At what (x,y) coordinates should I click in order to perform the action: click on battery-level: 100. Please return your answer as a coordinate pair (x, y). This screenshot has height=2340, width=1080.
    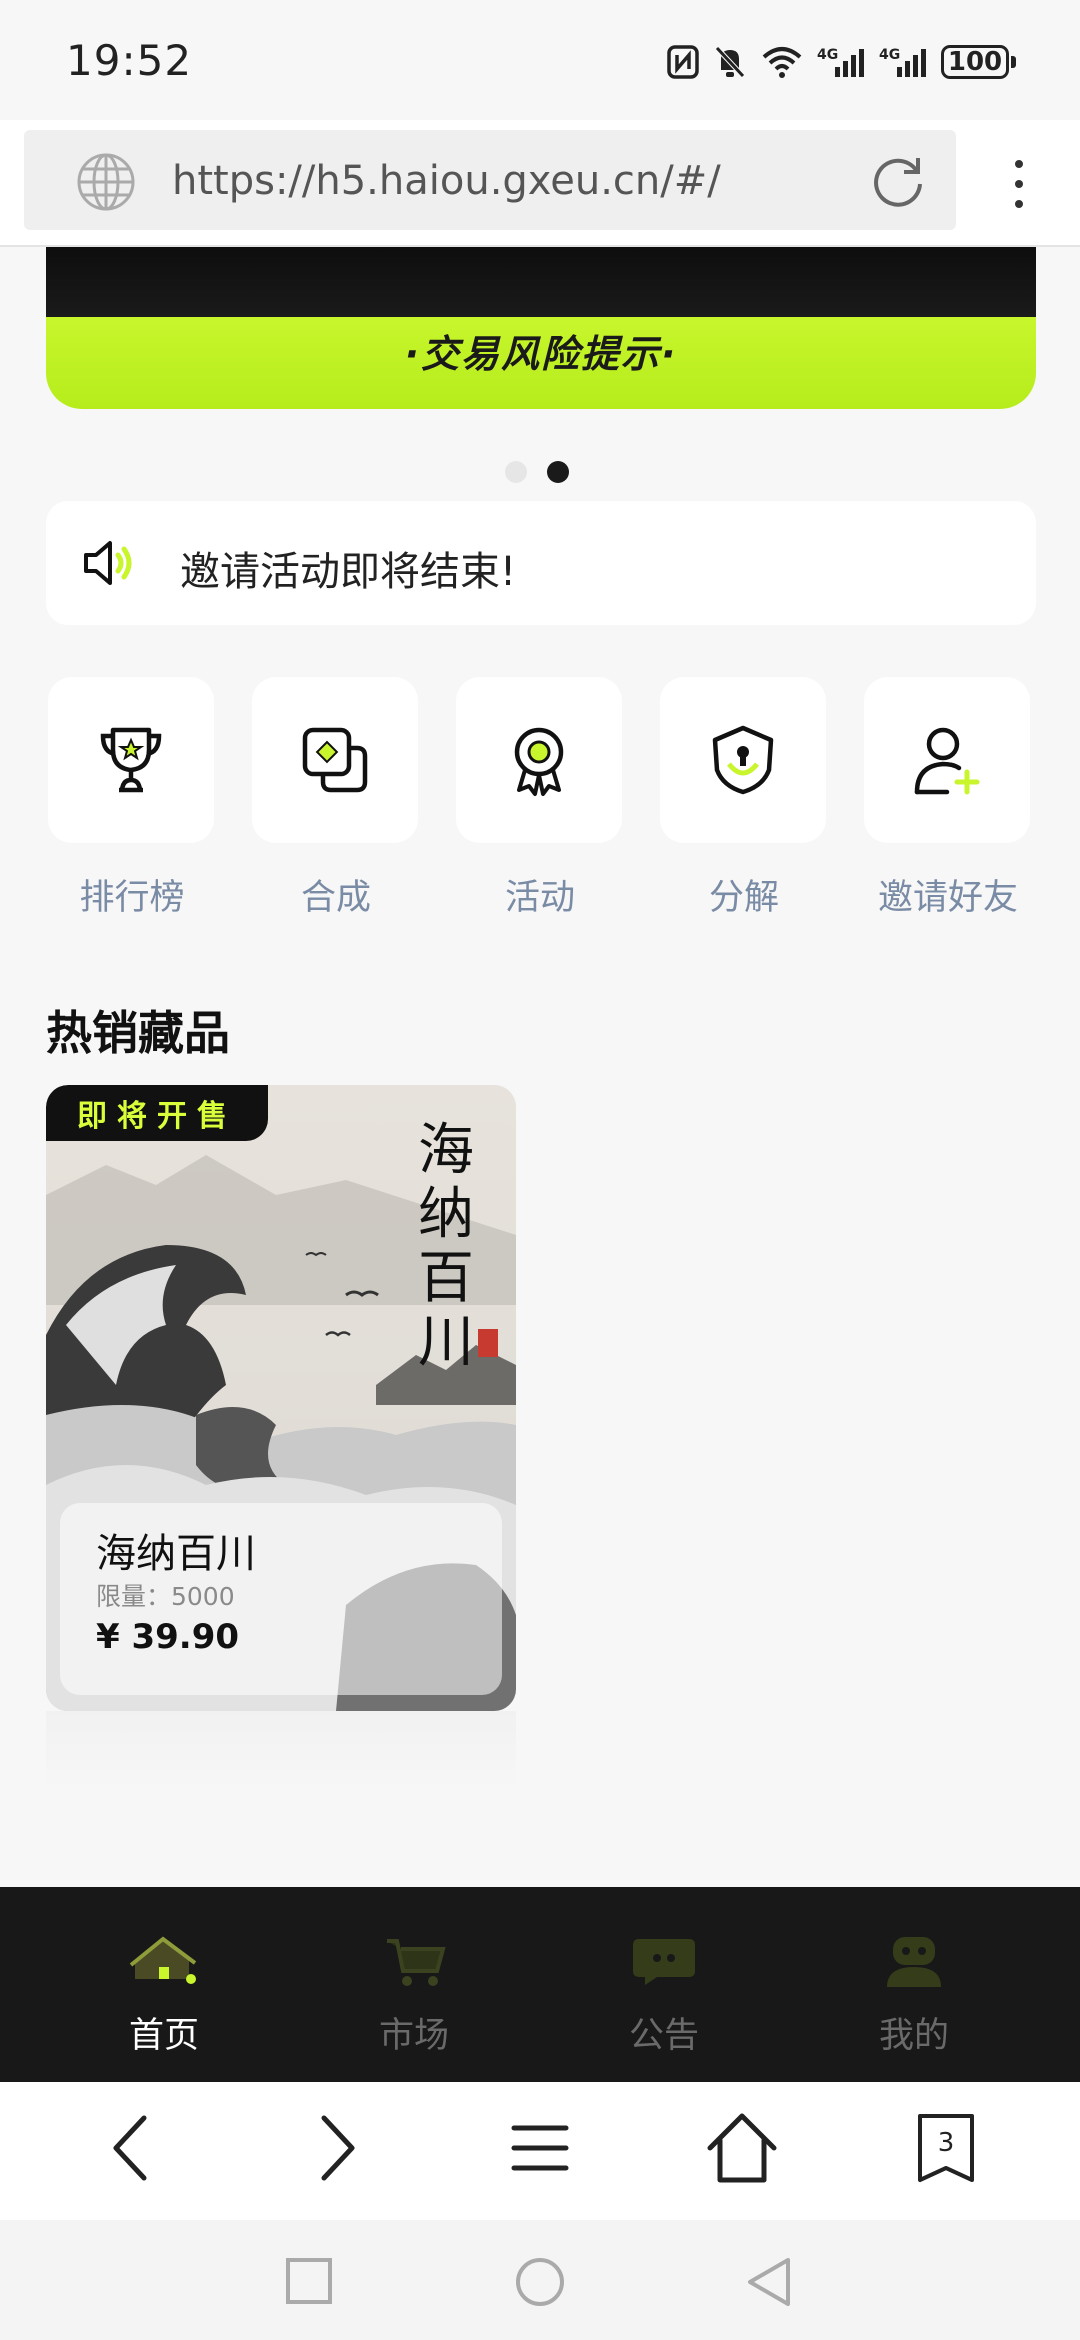
    Looking at the image, I should click on (975, 62).